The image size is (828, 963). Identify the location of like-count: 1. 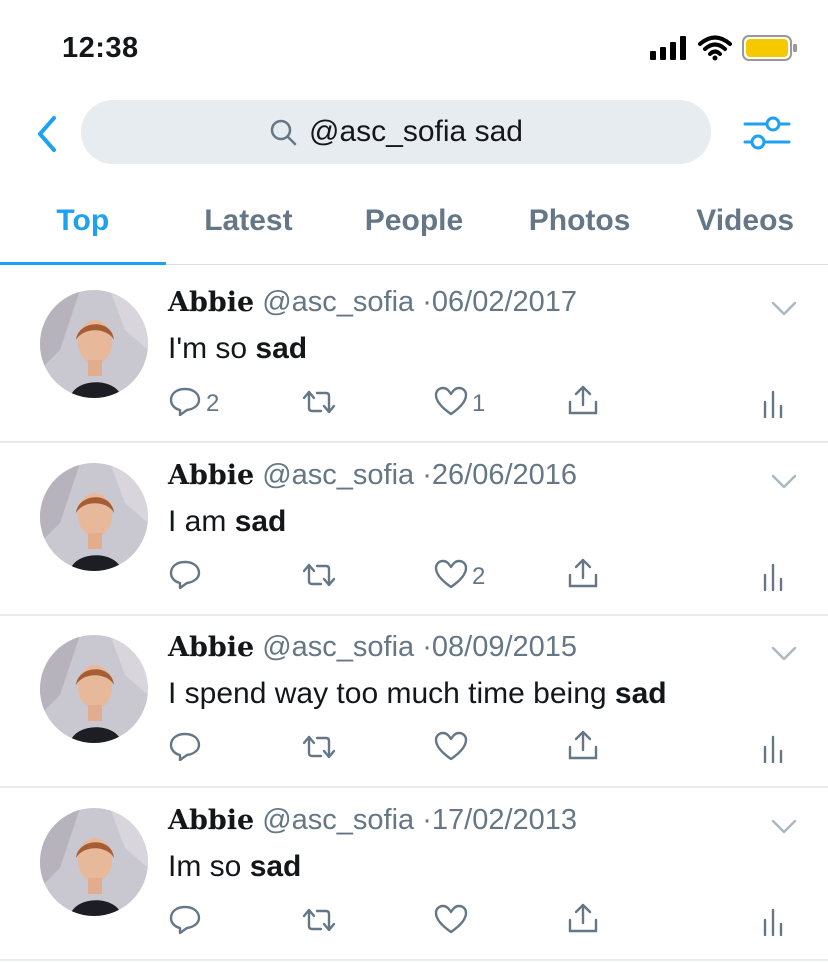
(479, 403).